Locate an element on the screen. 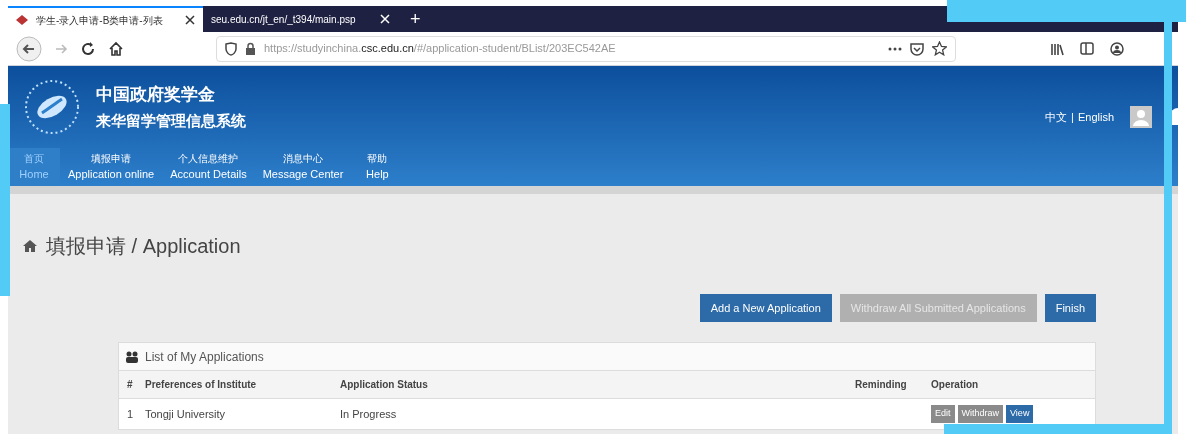 The image size is (1186, 434). sidebar-icon is located at coordinates (1087, 48).